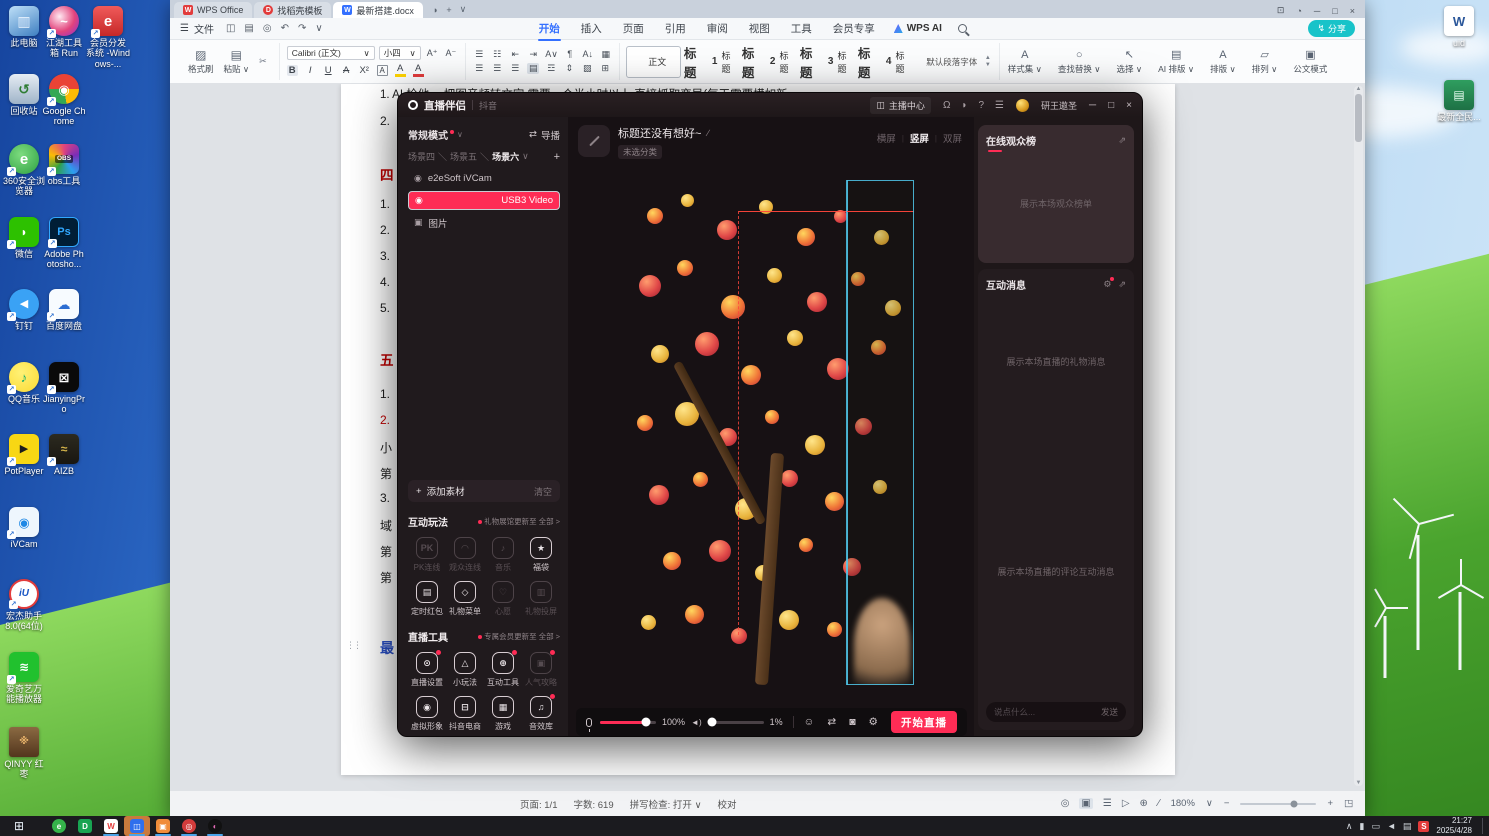 The image size is (1489, 836). What do you see at coordinates (189, 826) in the screenshot?
I see `taskbar-app: ◎` at bounding box center [189, 826].